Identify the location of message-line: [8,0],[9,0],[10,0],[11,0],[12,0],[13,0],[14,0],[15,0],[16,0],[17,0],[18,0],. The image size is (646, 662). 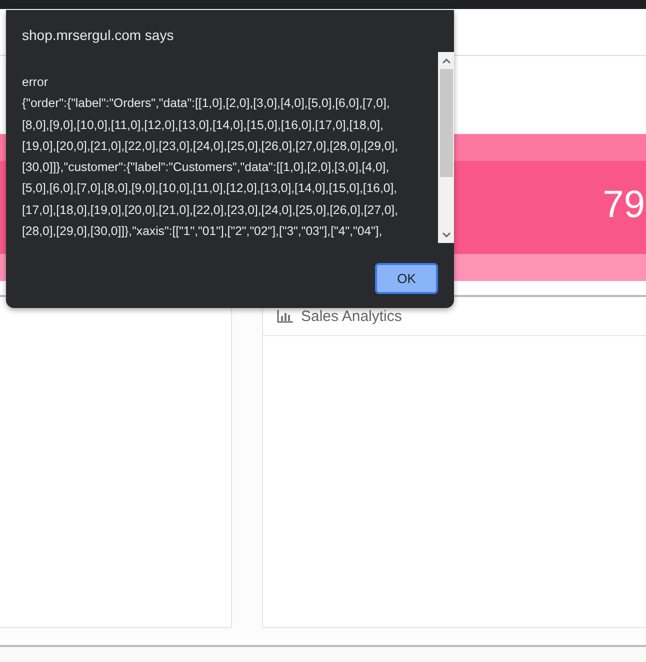
(203, 125).